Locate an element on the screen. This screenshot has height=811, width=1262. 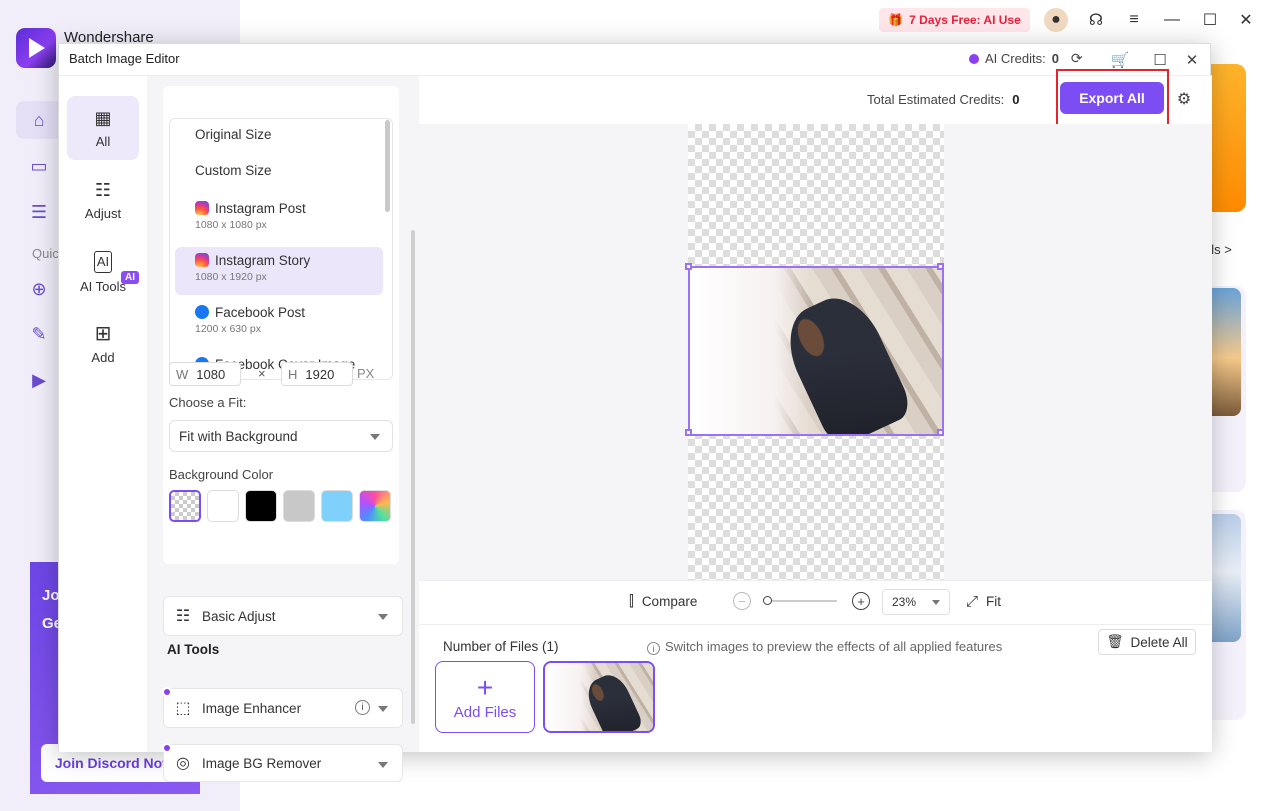
preset-dimensions: 1200 x 630 px is located at coordinates (228, 329).